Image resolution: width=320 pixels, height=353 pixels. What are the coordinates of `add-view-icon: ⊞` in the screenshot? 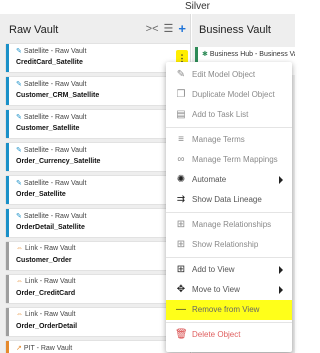 It's located at (181, 269).